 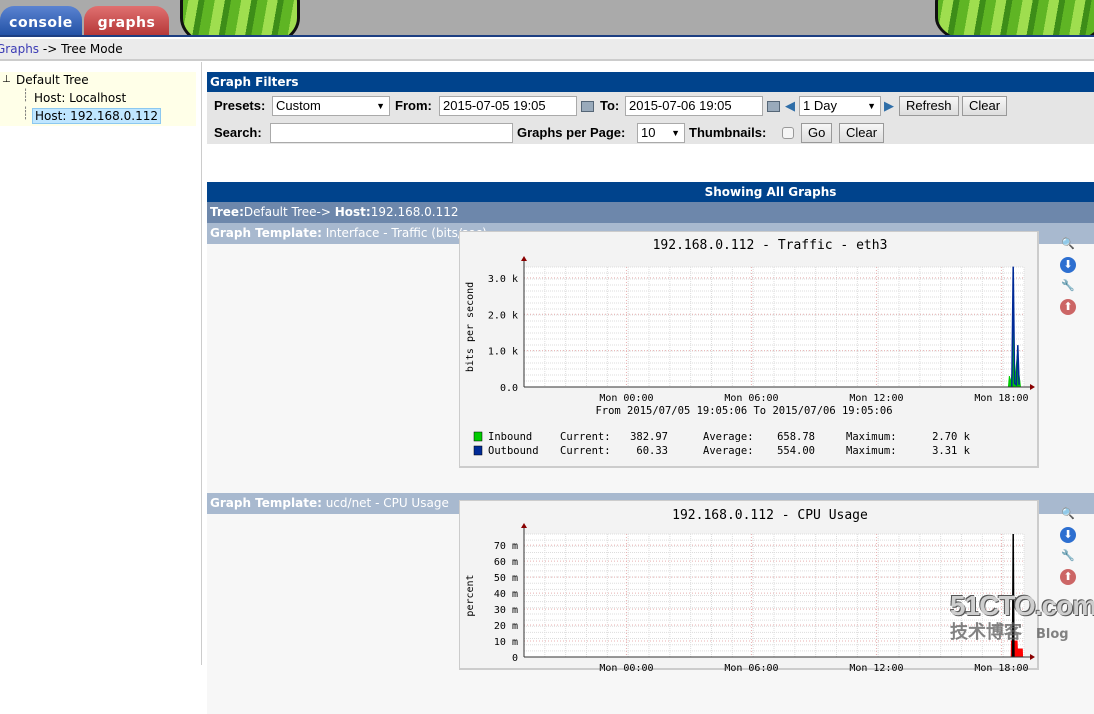 What do you see at coordinates (547, 50) in the screenshot?
I see `breadcrumb: Graphs -> Tree Mode` at bounding box center [547, 50].